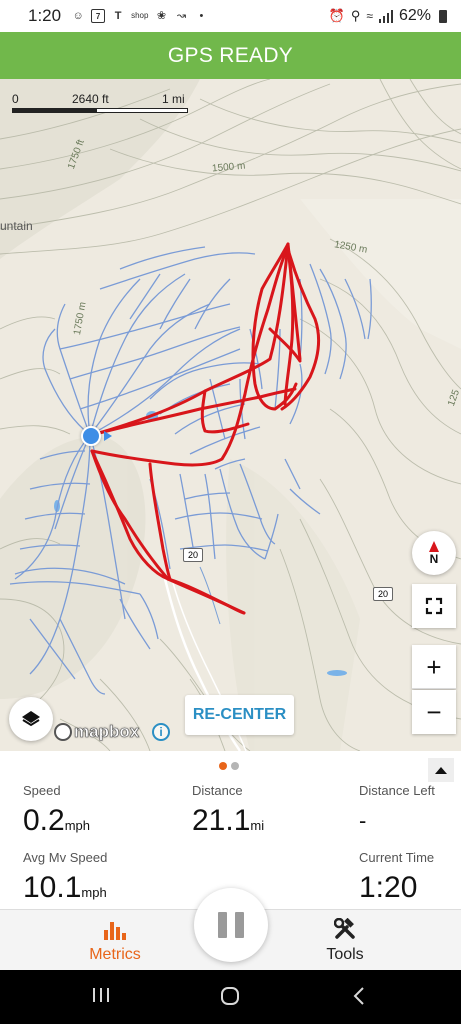  Describe the element at coordinates (101, 995) in the screenshot. I see `recent-apps-icon` at that location.